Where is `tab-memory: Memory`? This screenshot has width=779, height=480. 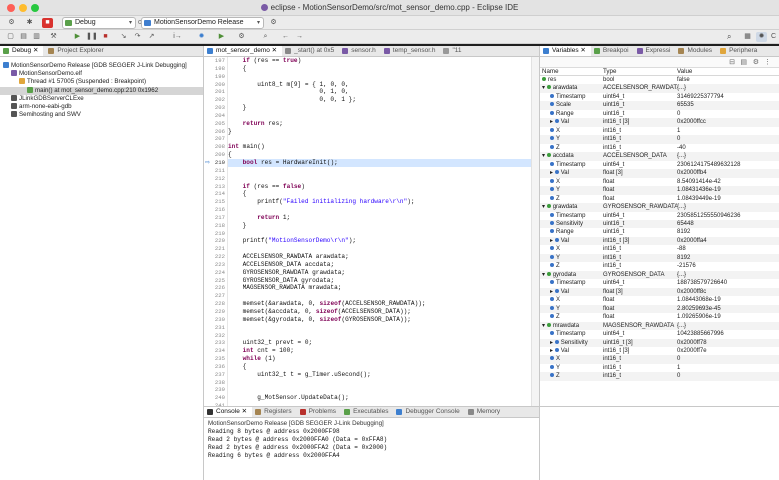
tab-memory: Memory is located at coordinates (485, 412).